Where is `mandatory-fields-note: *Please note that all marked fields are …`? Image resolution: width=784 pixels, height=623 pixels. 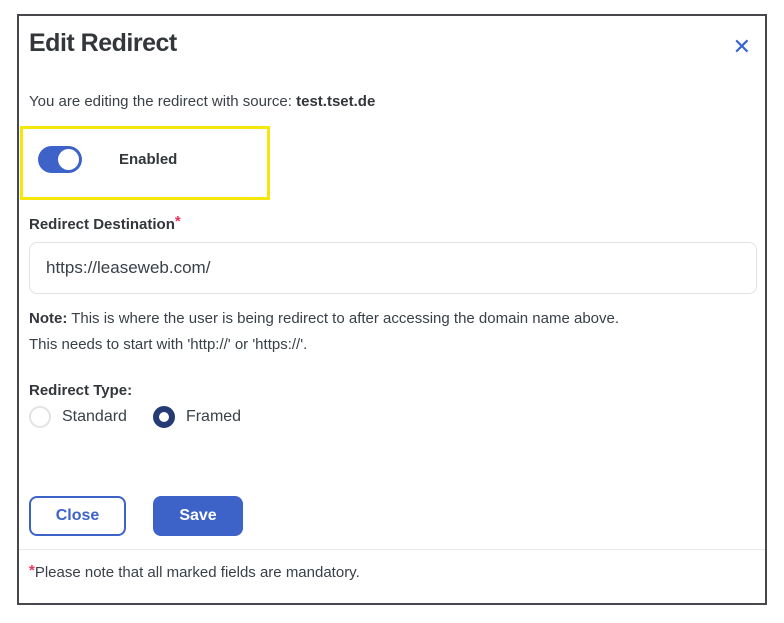
mandatory-fields-note: *Please note that all marked fields are … is located at coordinates (392, 571).